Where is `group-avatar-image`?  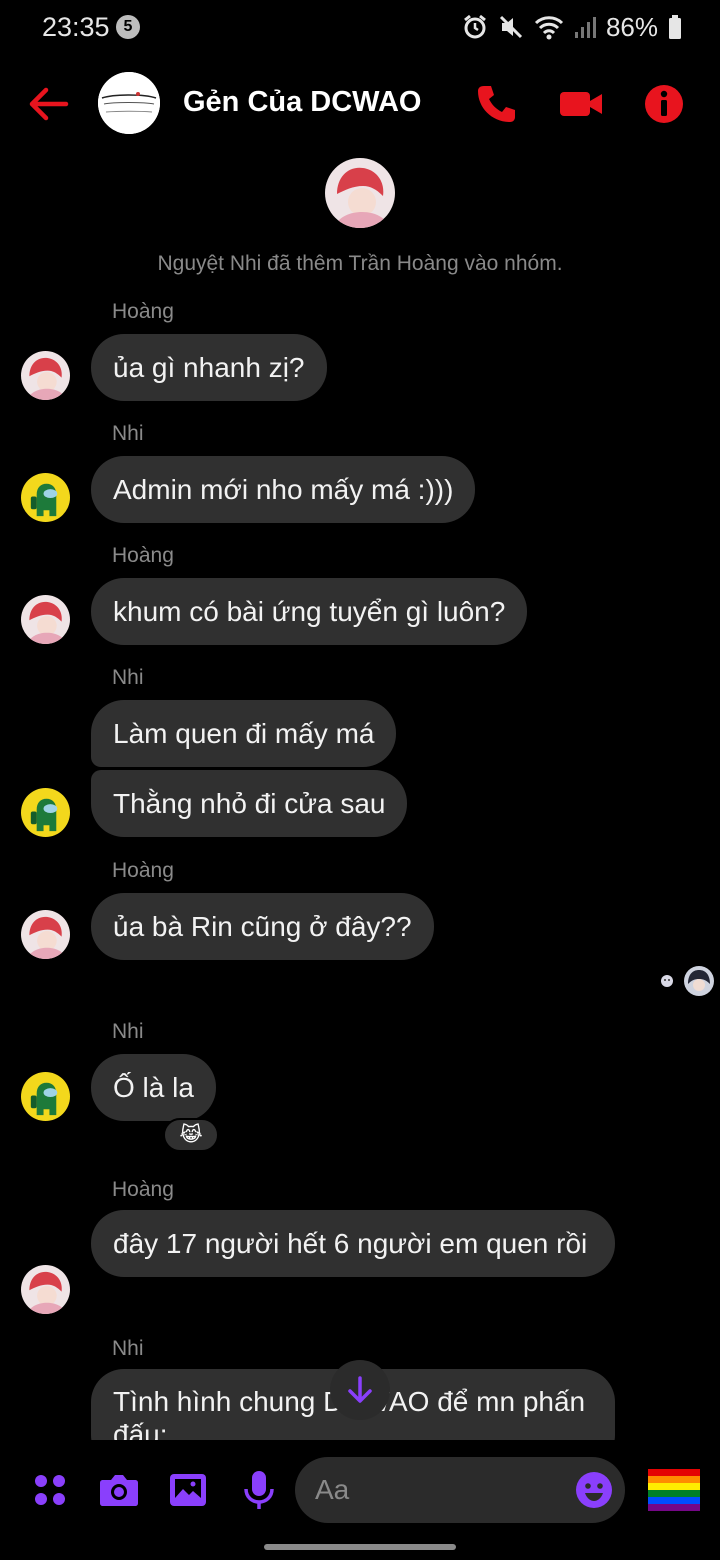 group-avatar-image is located at coordinates (129, 103).